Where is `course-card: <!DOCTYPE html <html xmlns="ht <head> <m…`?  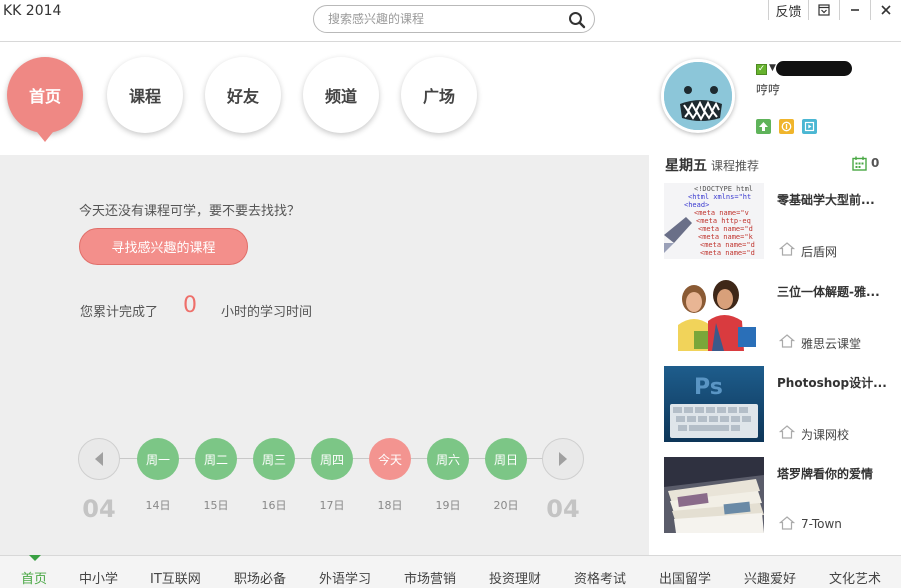
course-card: <!DOCTYPE html <html xmlns="ht <head> <m… is located at coordinates (782, 221).